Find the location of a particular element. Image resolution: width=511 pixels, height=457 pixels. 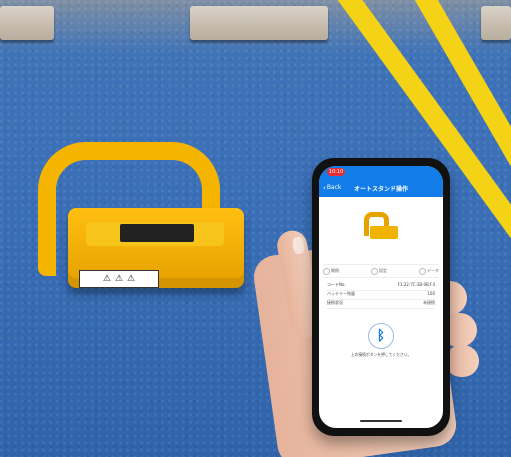

bluetooth-icon: ᛒ is located at coordinates (381, 336).